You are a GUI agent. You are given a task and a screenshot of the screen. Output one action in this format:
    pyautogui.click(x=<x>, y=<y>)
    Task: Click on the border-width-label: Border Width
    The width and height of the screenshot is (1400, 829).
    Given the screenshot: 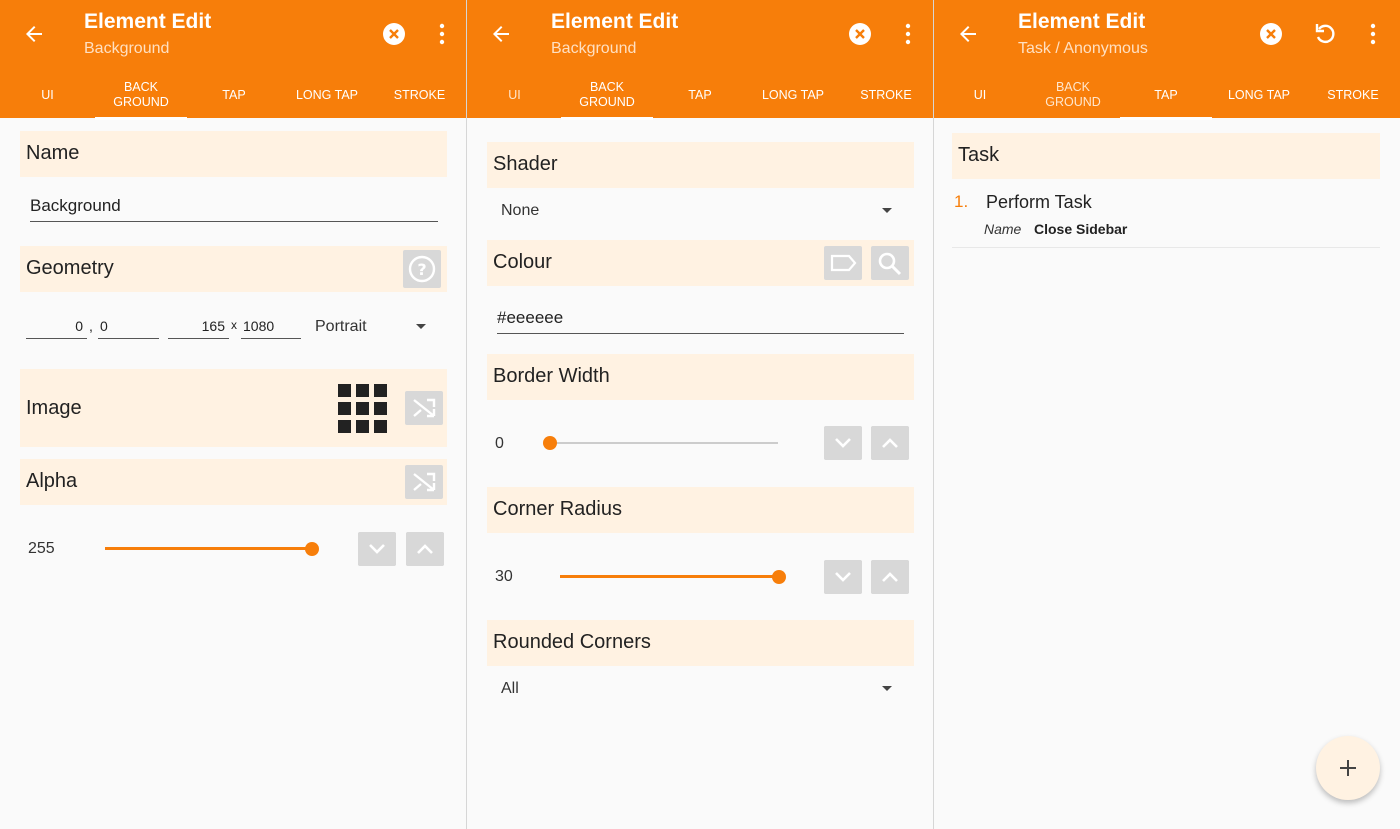 What is the action you would take?
    pyautogui.click(x=551, y=376)
    